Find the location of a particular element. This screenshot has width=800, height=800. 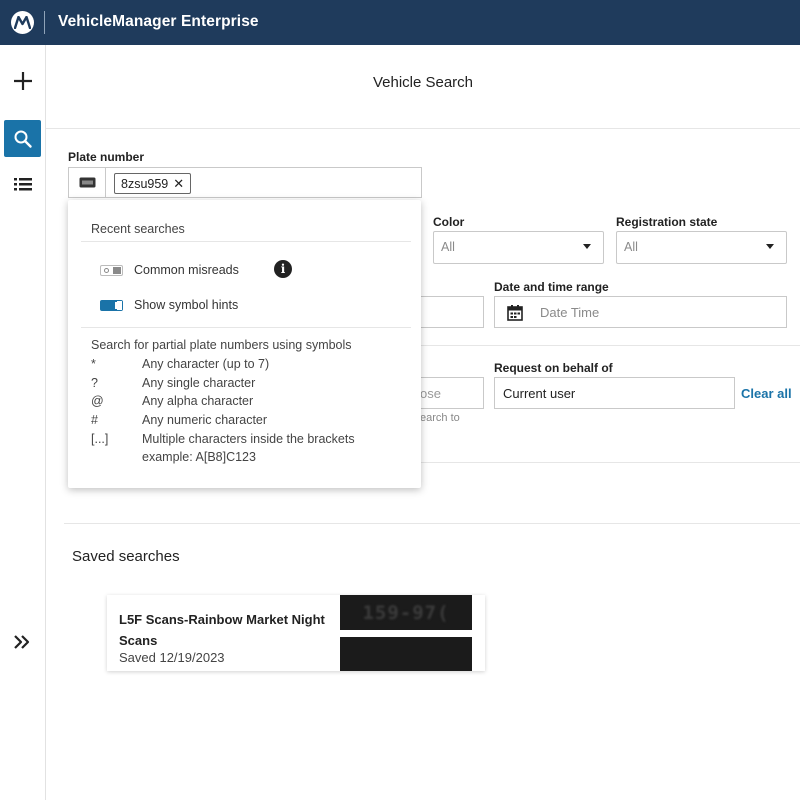

plate-thumbnail: 159-97( is located at coordinates (406, 612).